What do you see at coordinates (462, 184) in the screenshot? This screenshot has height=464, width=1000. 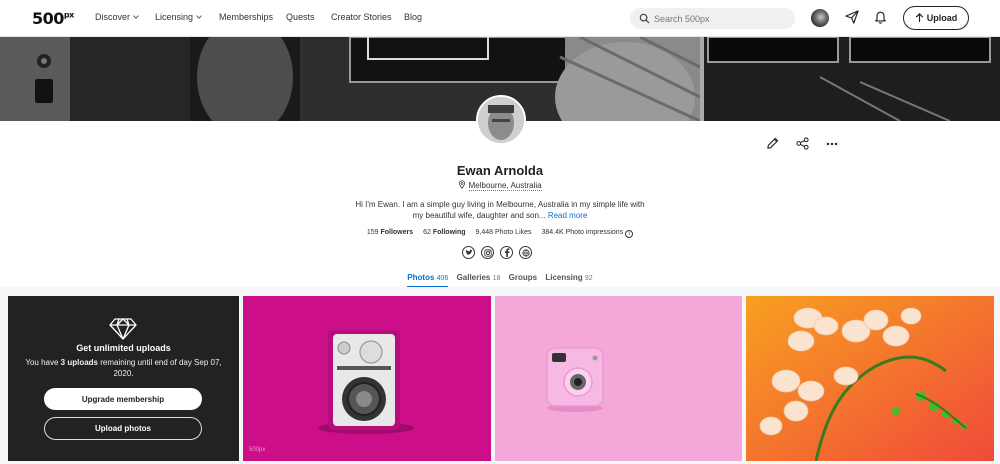 I see `location-pin-icon` at bounding box center [462, 184].